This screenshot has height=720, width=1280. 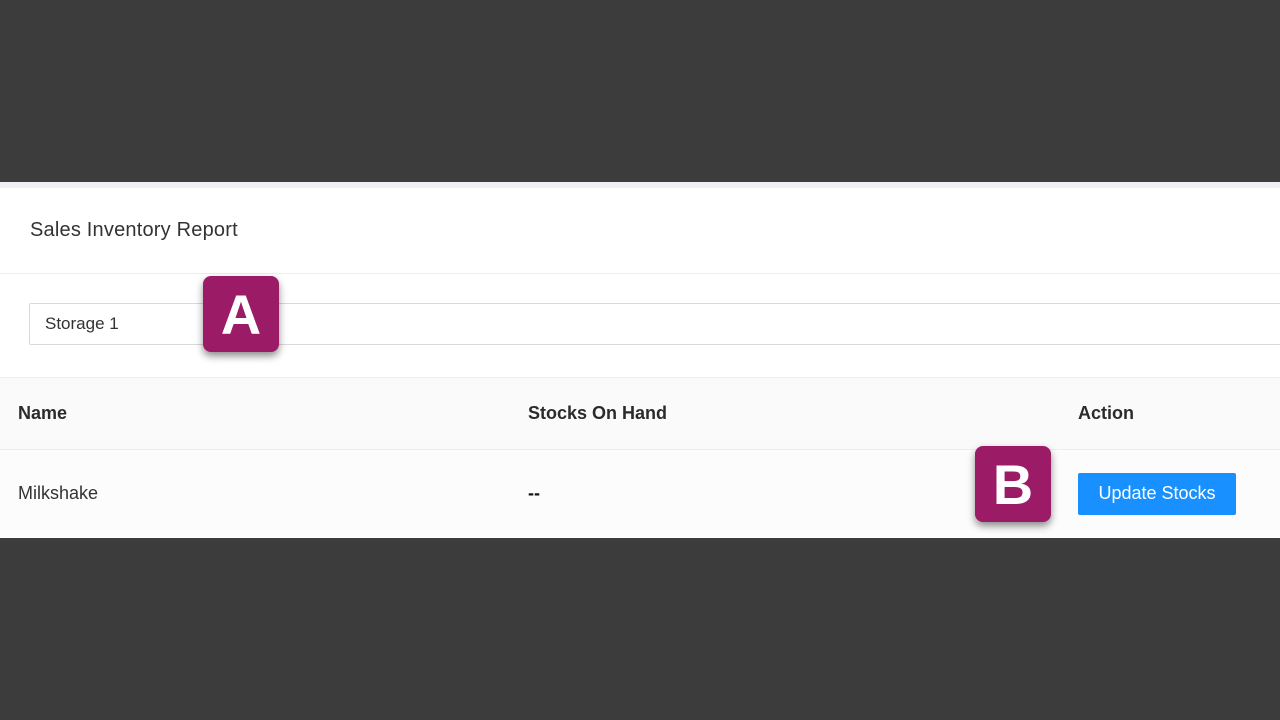 I want to click on filter-area: Storage 1, so click(x=640, y=326).